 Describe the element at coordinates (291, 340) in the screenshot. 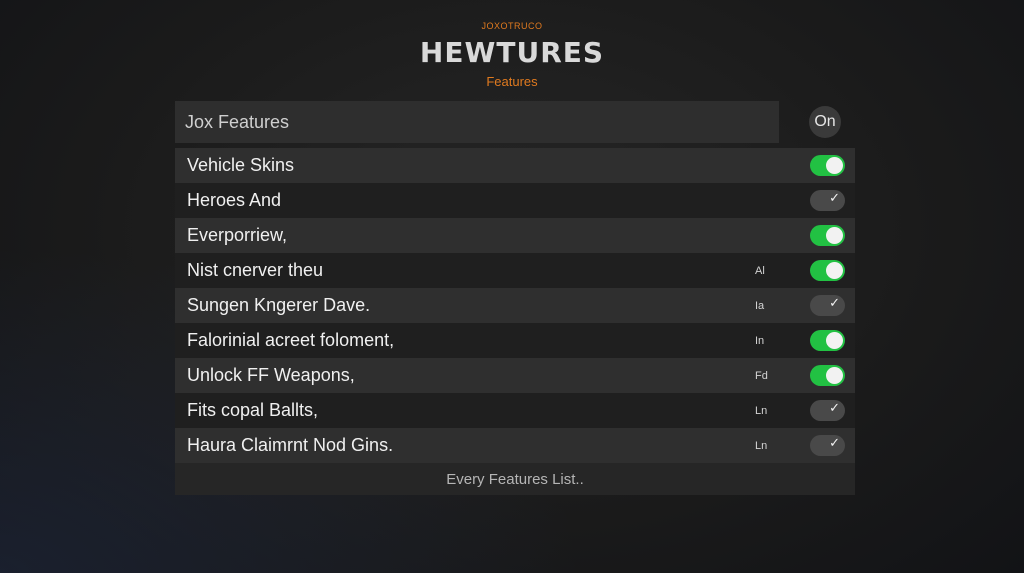

I see `feature-label: Falorinial acreet foloment,` at that location.